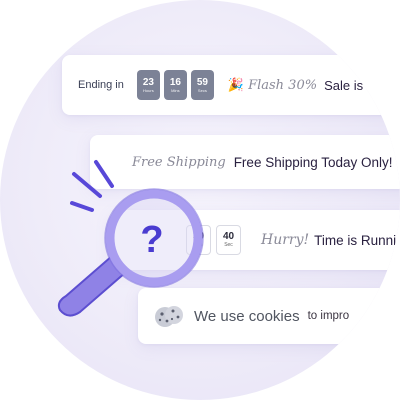 The image size is (400, 401). I want to click on sale-text: Sale is, so click(344, 85).